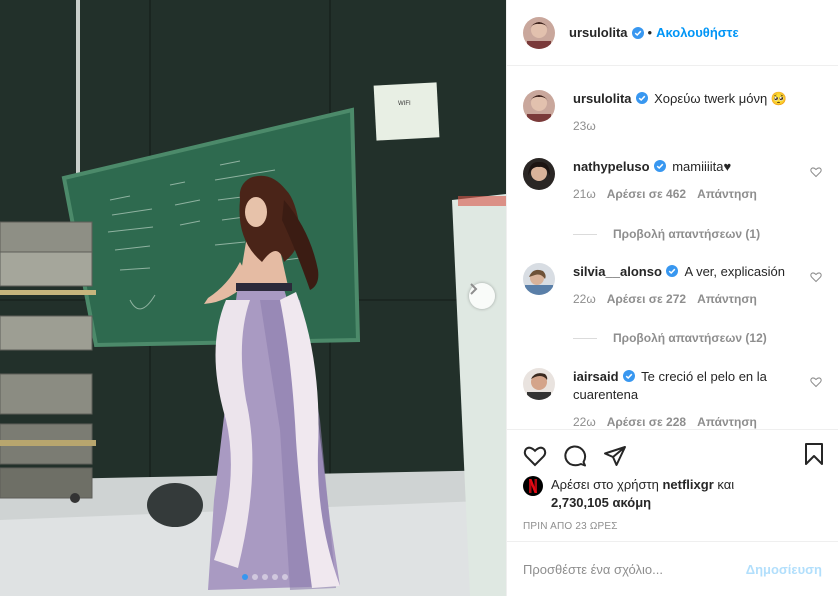  What do you see at coordinates (605, 484) in the screenshot?
I see `likes-prefix: Αρέσει στο χρήστη` at bounding box center [605, 484].